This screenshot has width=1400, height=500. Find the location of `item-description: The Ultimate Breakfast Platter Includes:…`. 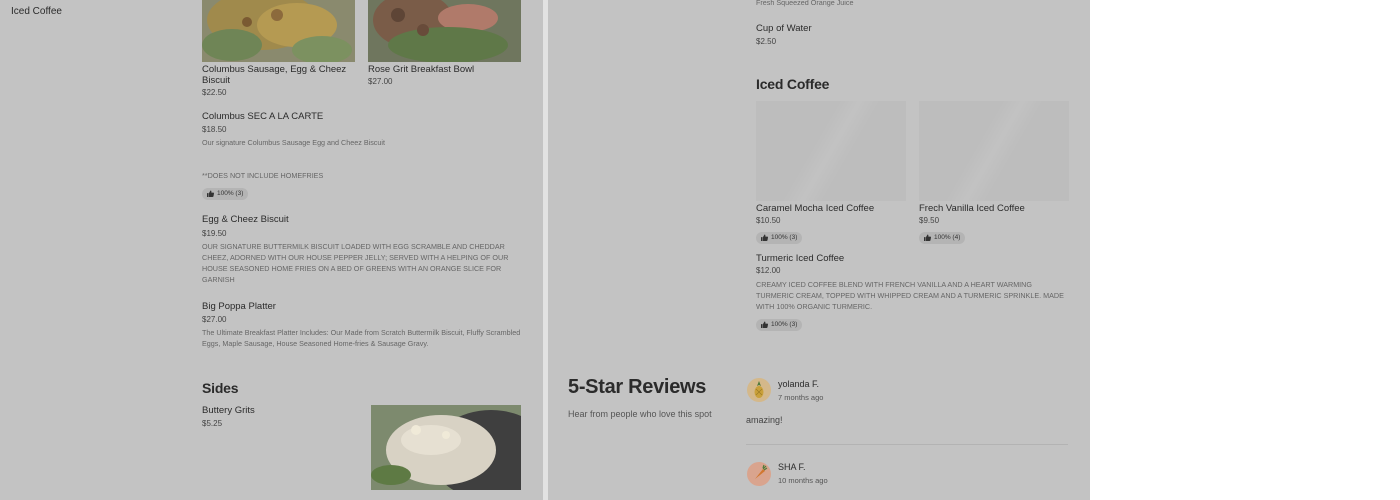

item-description: The Ultimate Breakfast Platter Includes:… is located at coordinates (361, 338).